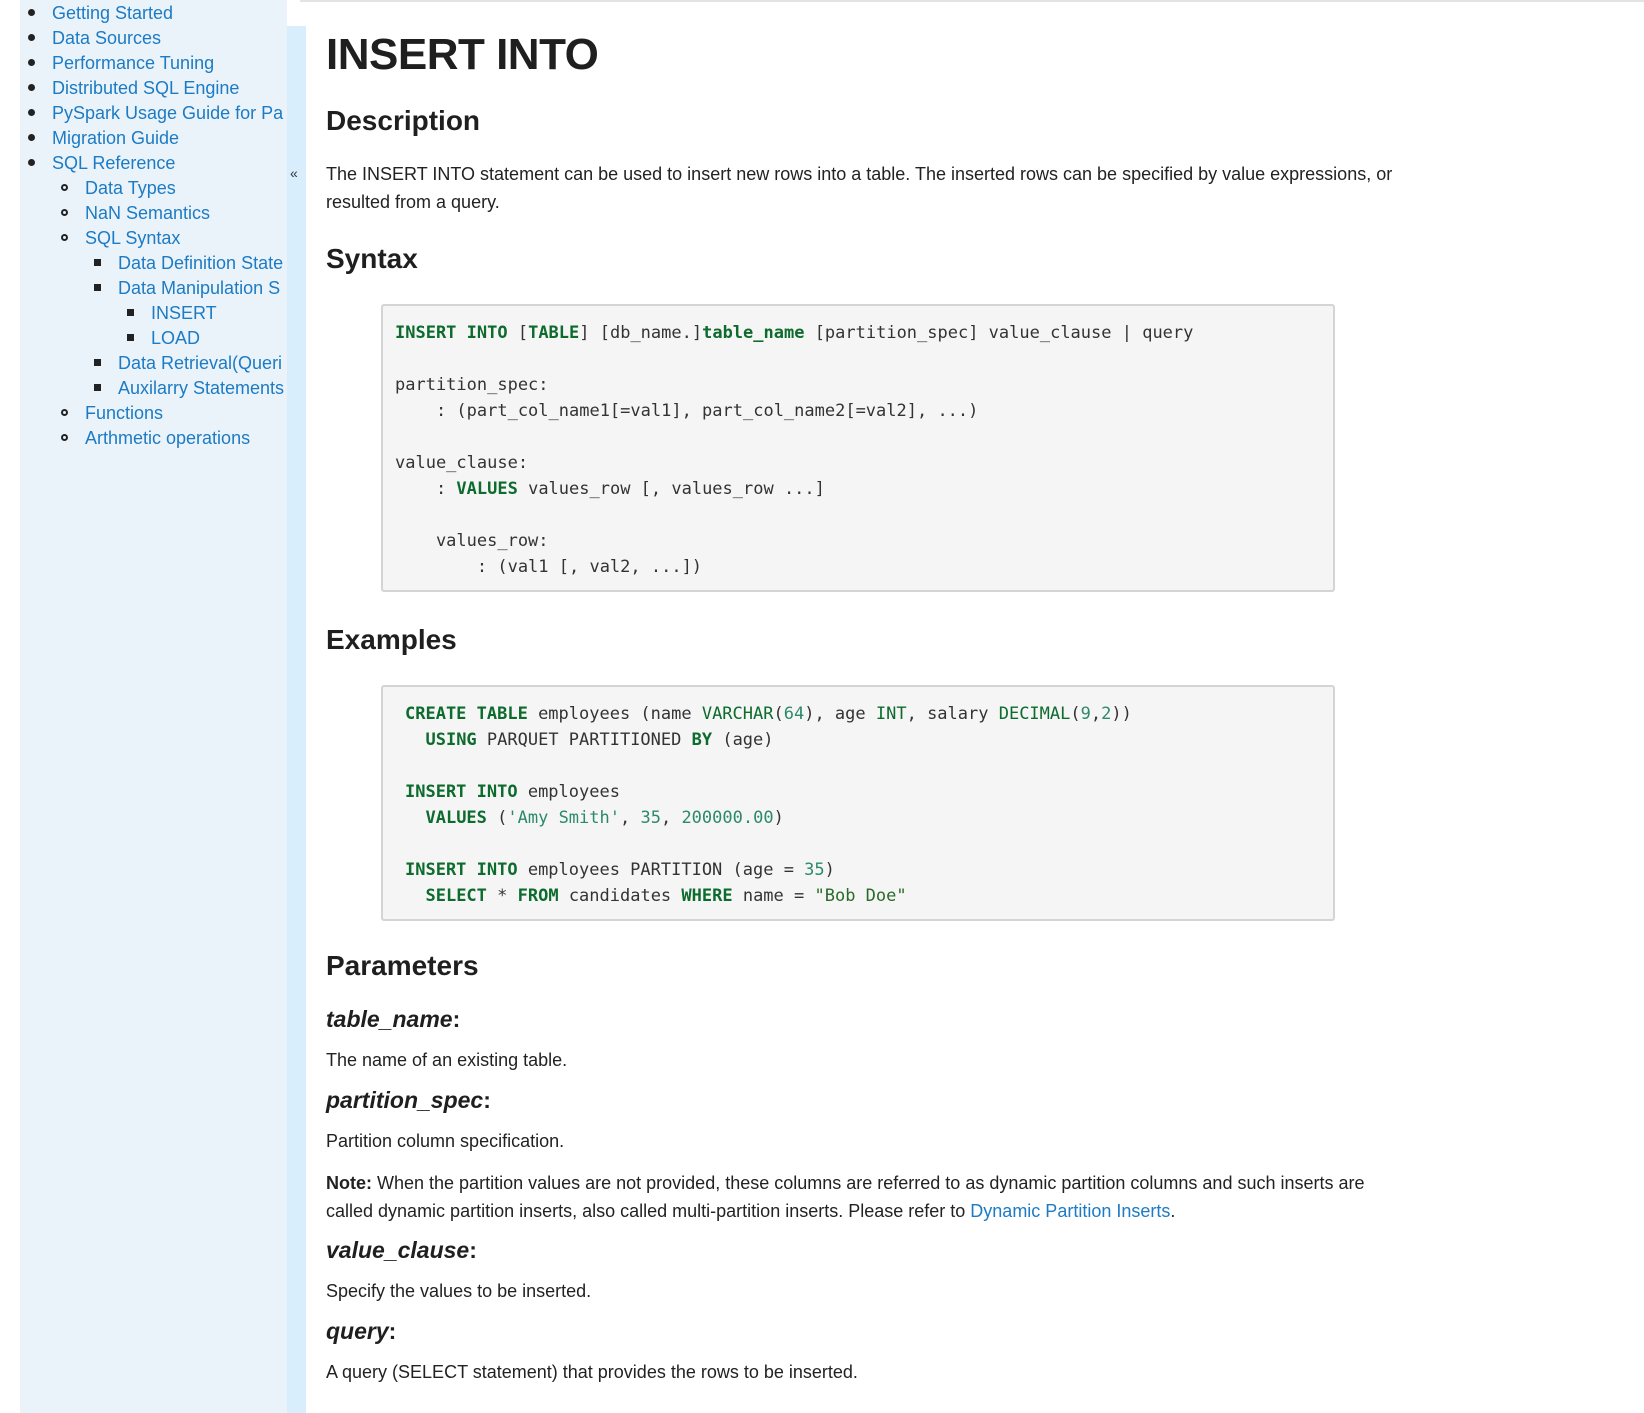 Image resolution: width=1644 pixels, height=1413 pixels. I want to click on sidebar-item-data-sources: Data Sources, so click(94, 38).